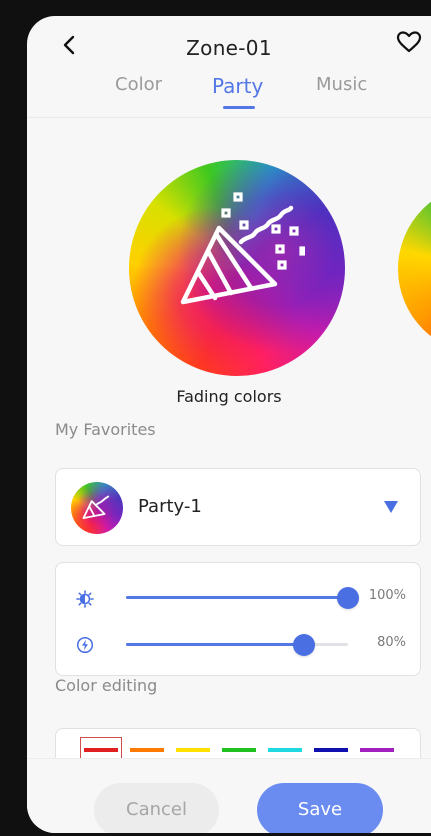 The height and width of the screenshot is (836, 431). I want to click on save-button: Save, so click(320, 808).